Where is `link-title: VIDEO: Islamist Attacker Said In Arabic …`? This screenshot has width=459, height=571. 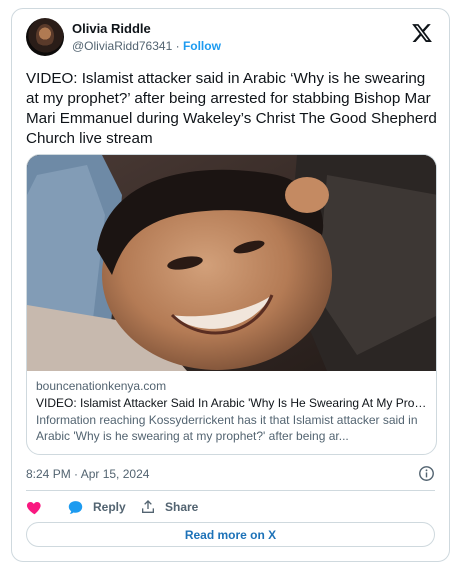 link-title: VIDEO: Islamist Attacker Said In Arabic … is located at coordinates (231, 404).